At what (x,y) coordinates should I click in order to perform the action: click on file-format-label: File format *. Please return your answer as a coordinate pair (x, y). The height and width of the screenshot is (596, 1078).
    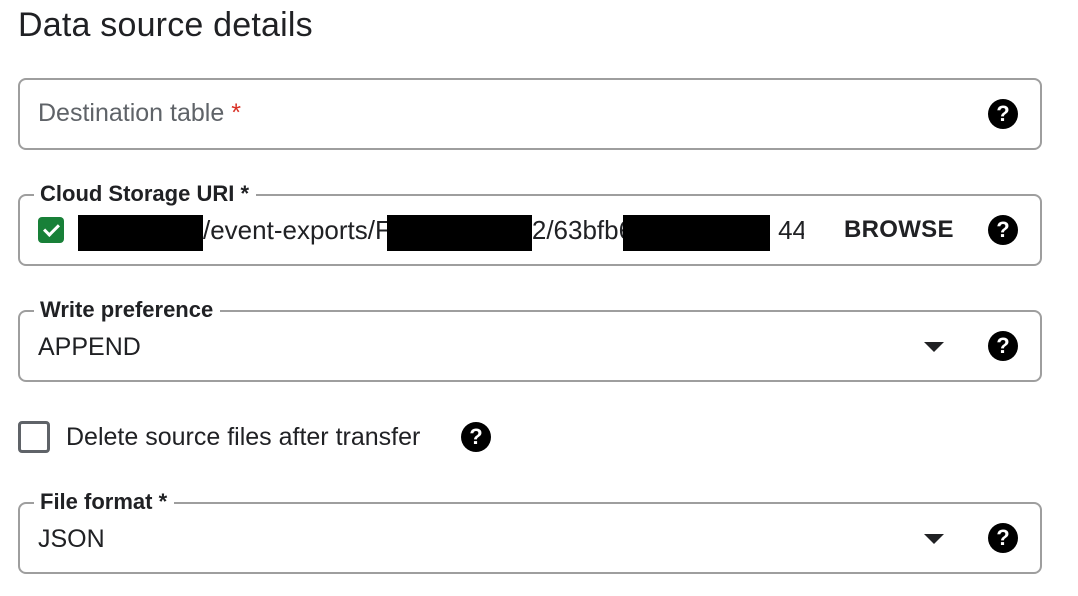
    Looking at the image, I should click on (104, 502).